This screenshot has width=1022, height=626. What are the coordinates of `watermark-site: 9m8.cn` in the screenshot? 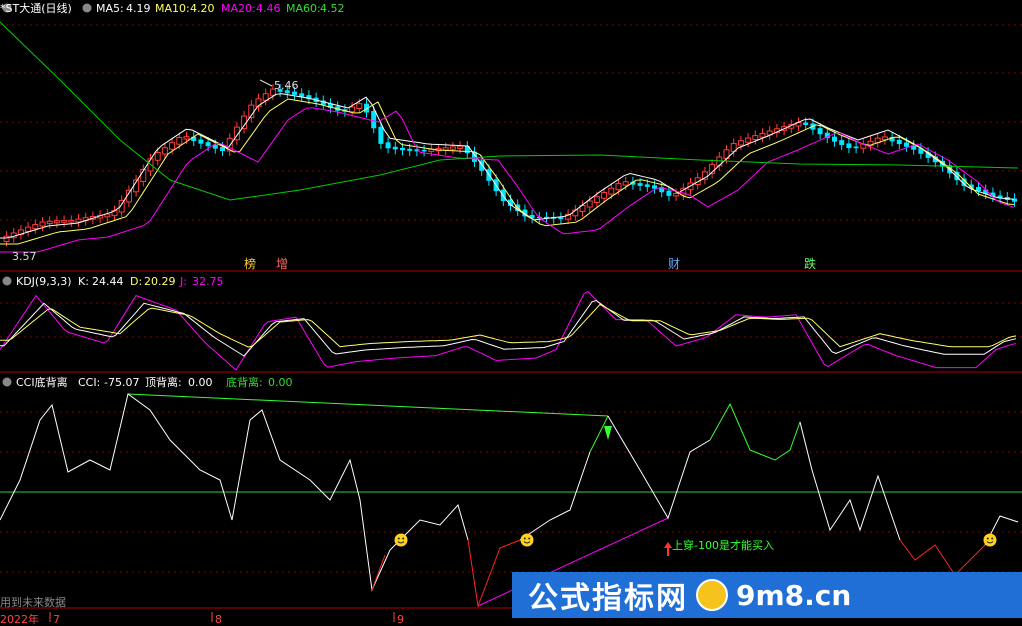 It's located at (794, 595).